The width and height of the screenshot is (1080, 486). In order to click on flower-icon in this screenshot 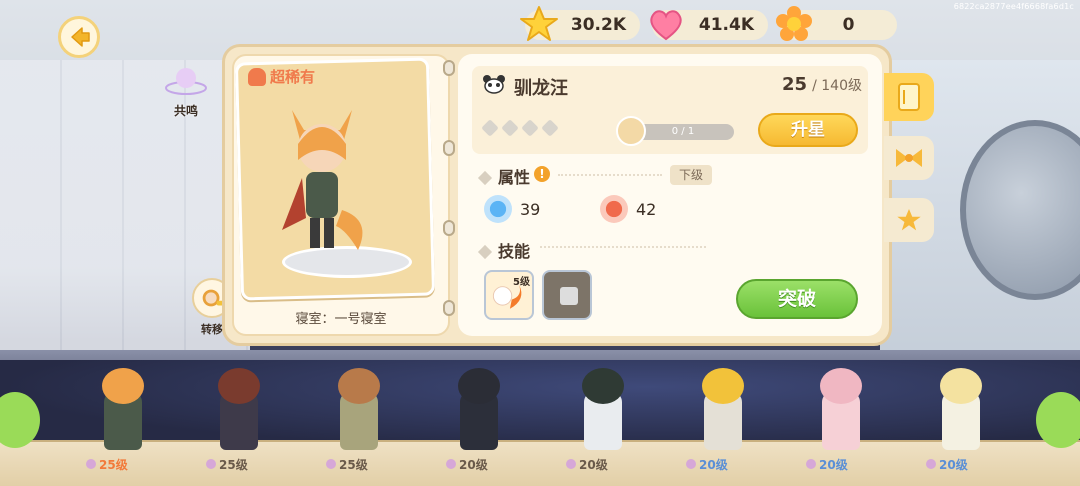, I will do `click(794, 23)`.